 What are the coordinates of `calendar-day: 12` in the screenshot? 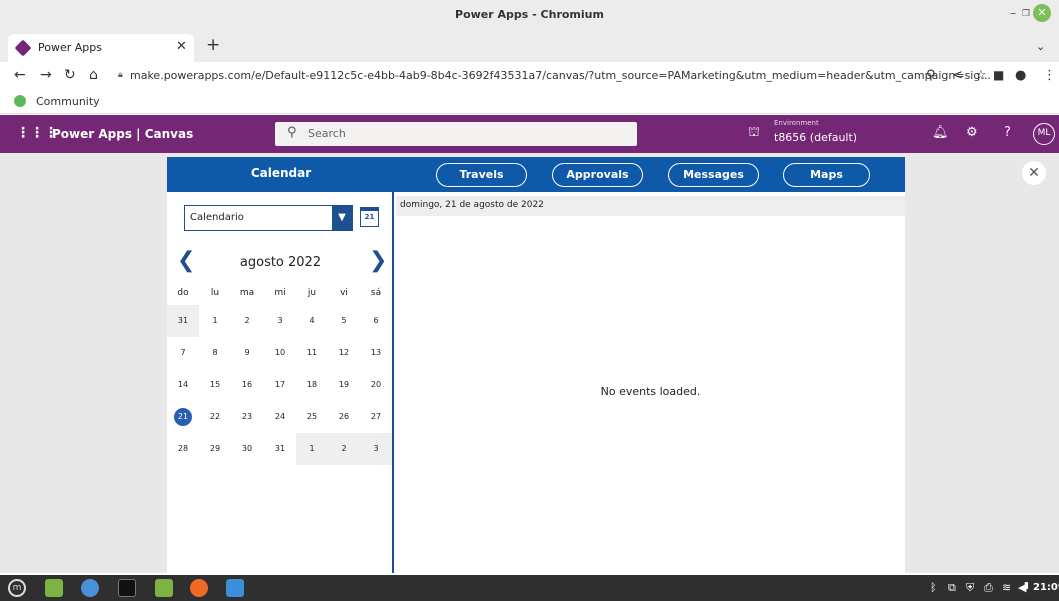 It's located at (344, 353).